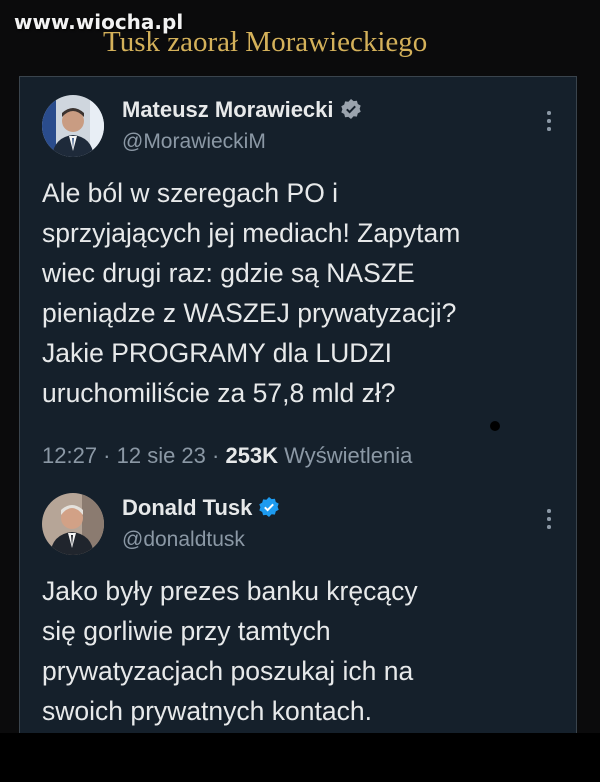 This screenshot has width=600, height=782. I want to click on author-name: Donald Tusk, so click(201, 508).